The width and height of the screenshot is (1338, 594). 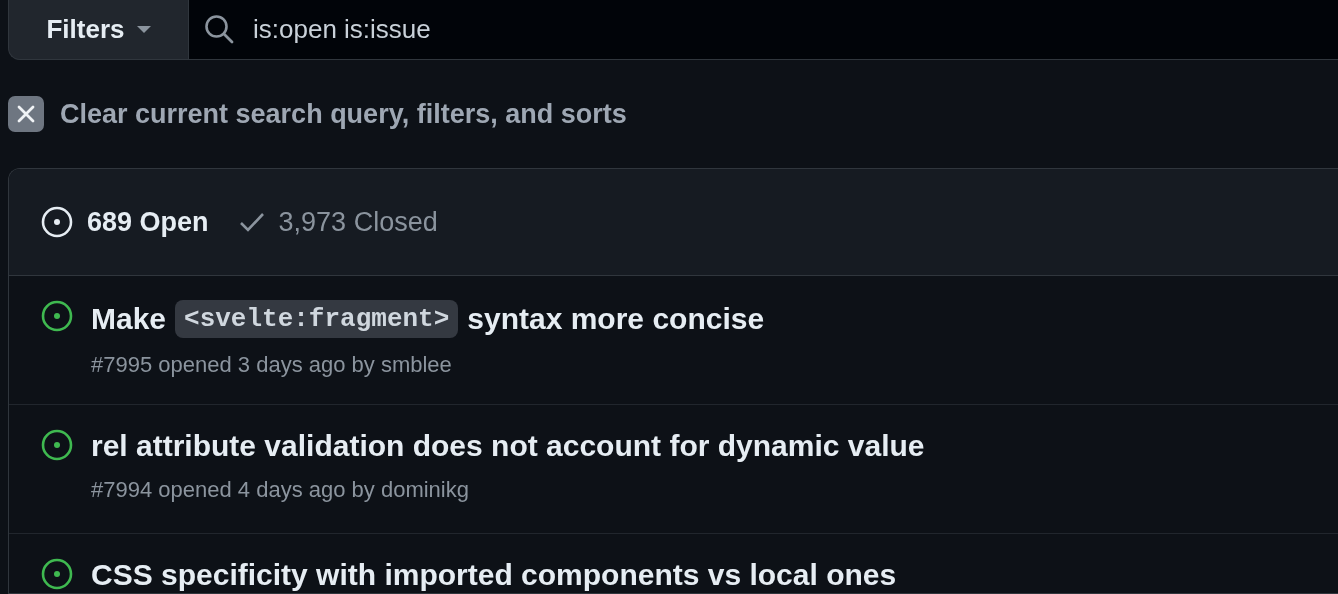 What do you see at coordinates (343, 114) in the screenshot?
I see `clear-filters-link: Clear current search query, filters, and sorts` at bounding box center [343, 114].